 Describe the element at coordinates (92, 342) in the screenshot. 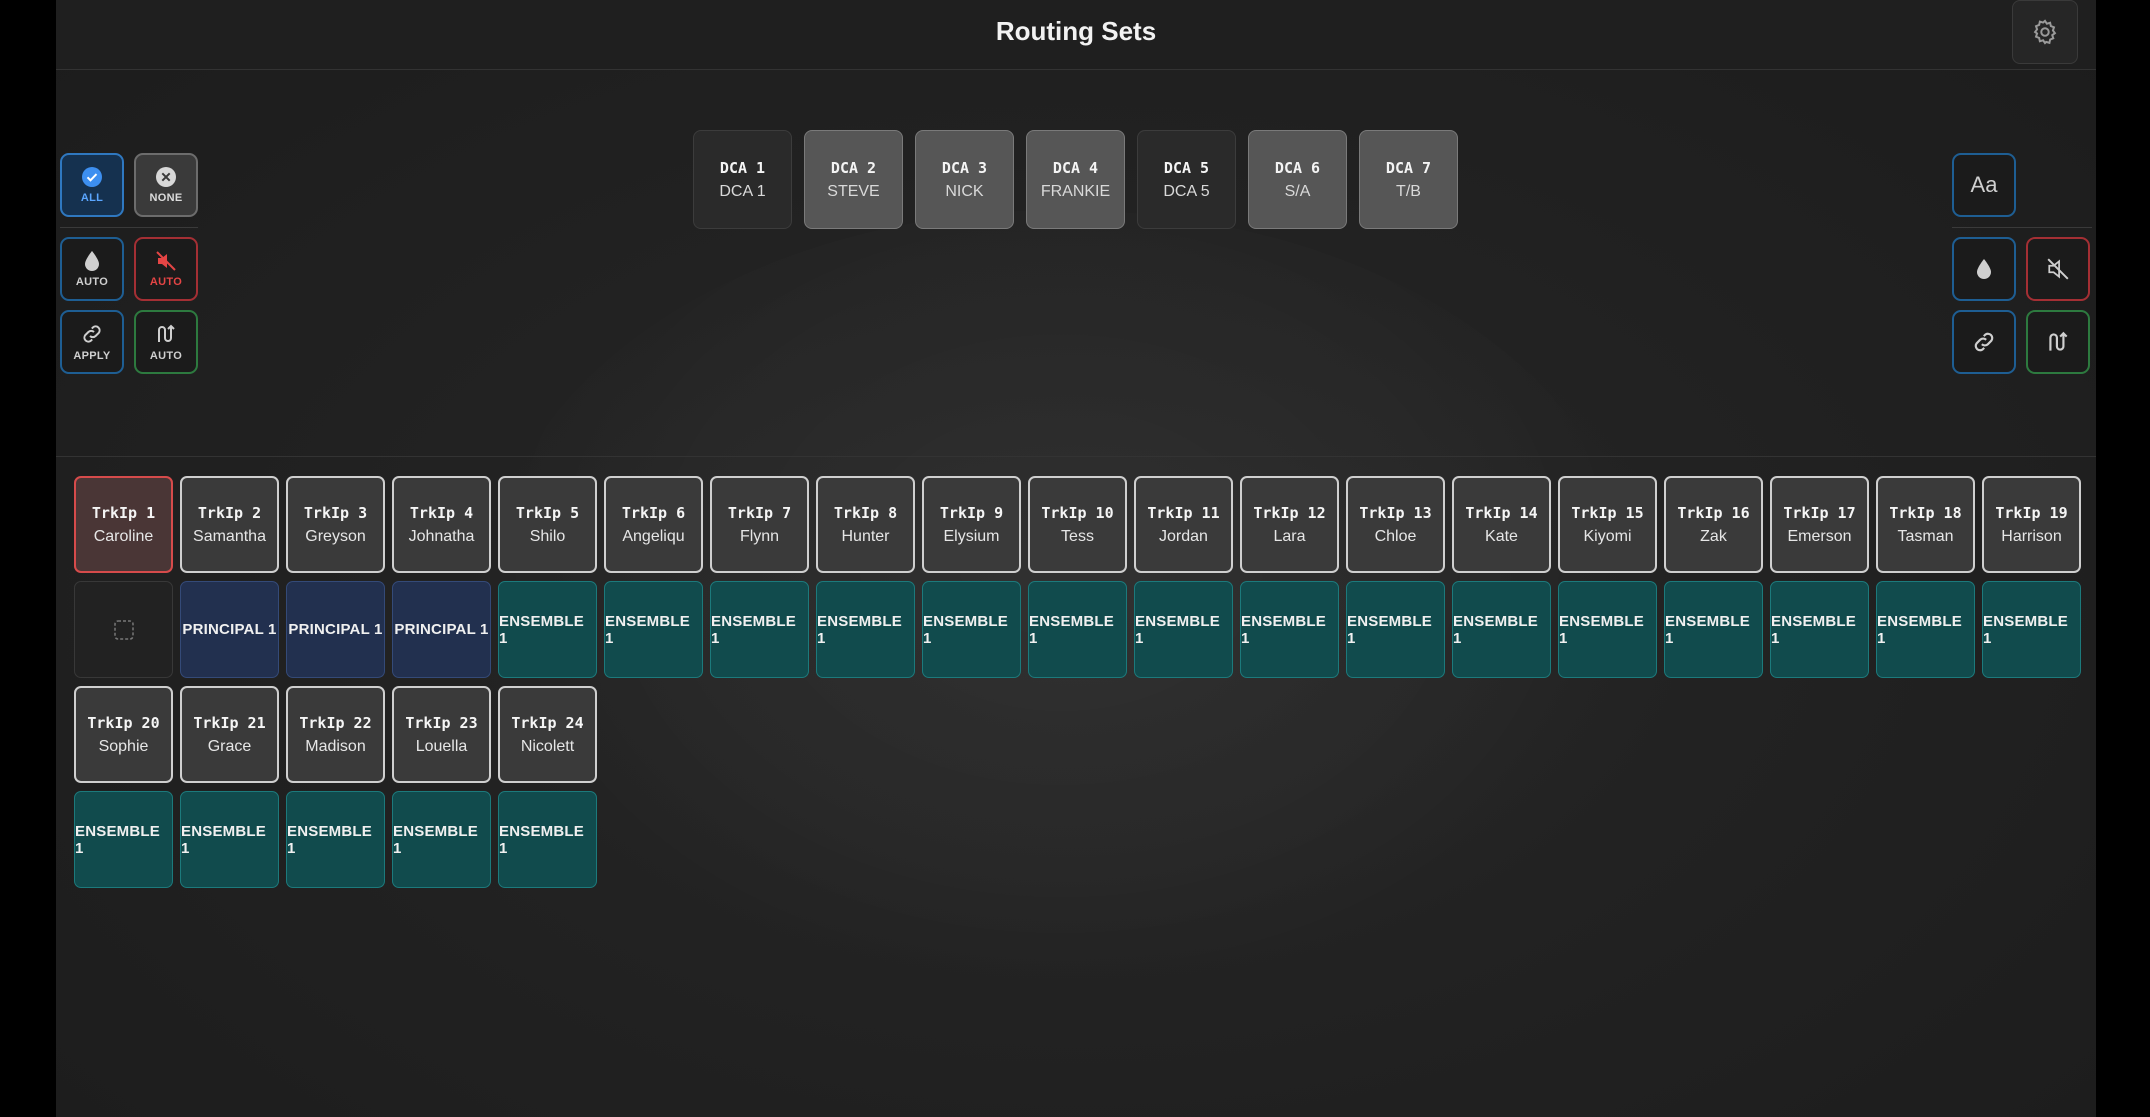

I see `apply-link-button: APPLY` at that location.